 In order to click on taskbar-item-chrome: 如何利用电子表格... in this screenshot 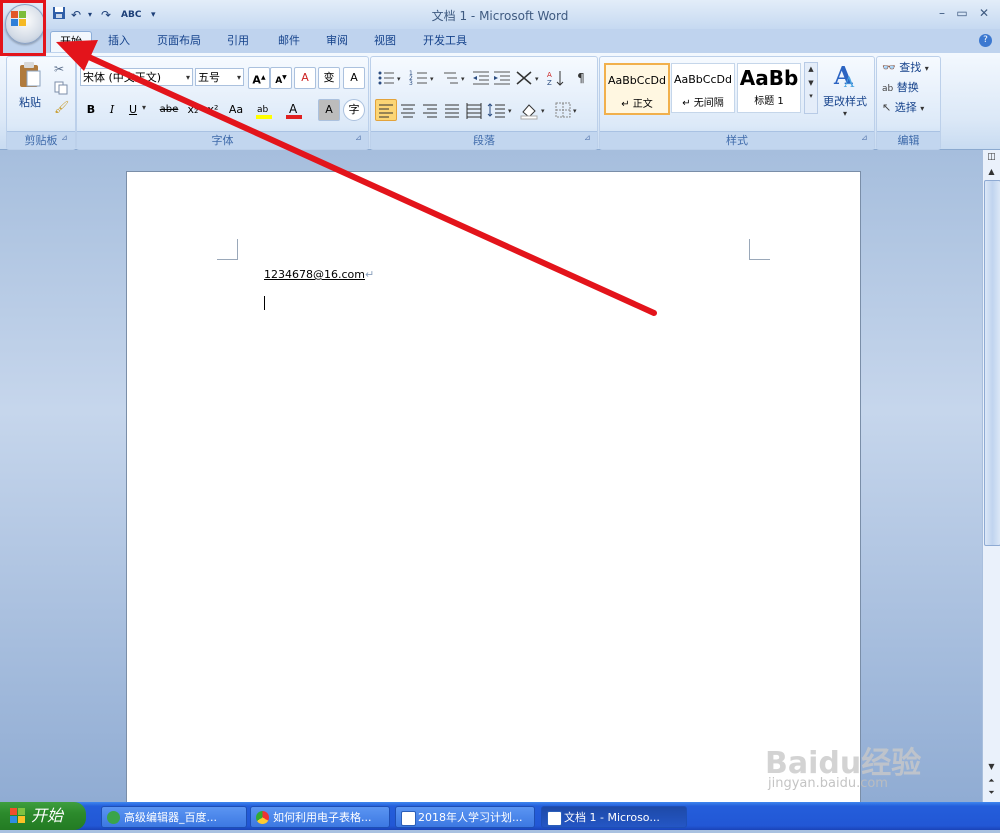, I will do `click(320, 817)`.